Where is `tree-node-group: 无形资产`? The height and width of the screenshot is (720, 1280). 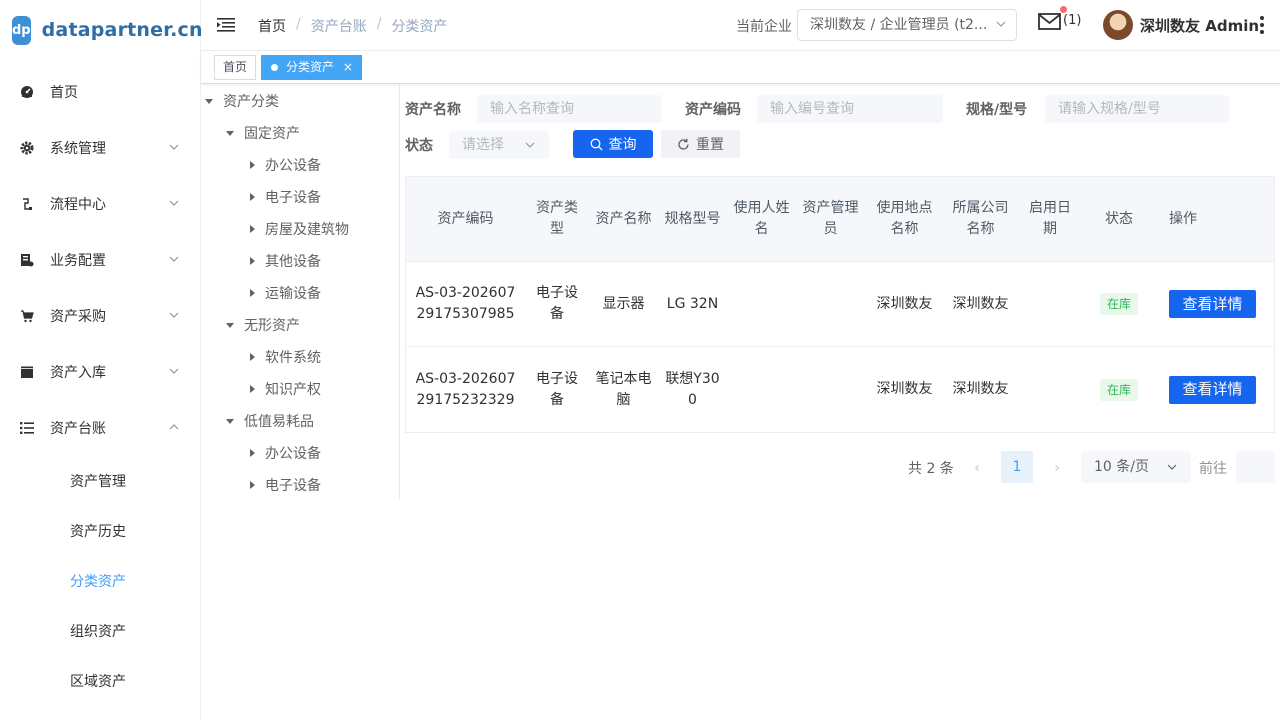
tree-node-group: 无形资产 is located at coordinates (263, 325).